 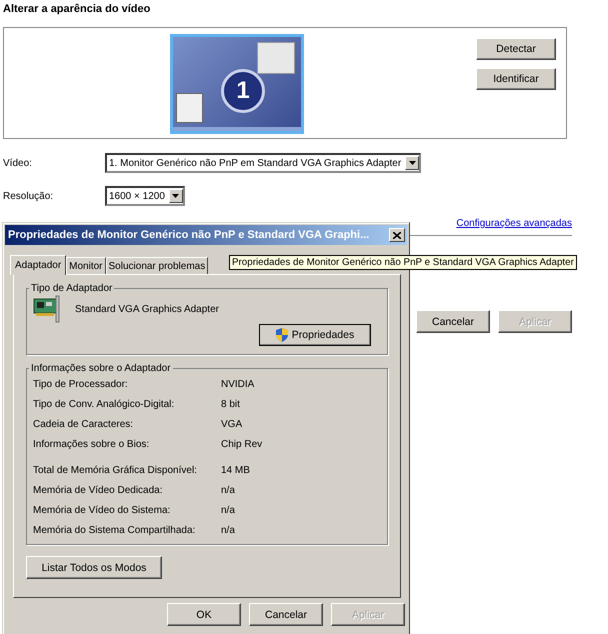 What do you see at coordinates (516, 79) in the screenshot?
I see `side-button: Identificar` at bounding box center [516, 79].